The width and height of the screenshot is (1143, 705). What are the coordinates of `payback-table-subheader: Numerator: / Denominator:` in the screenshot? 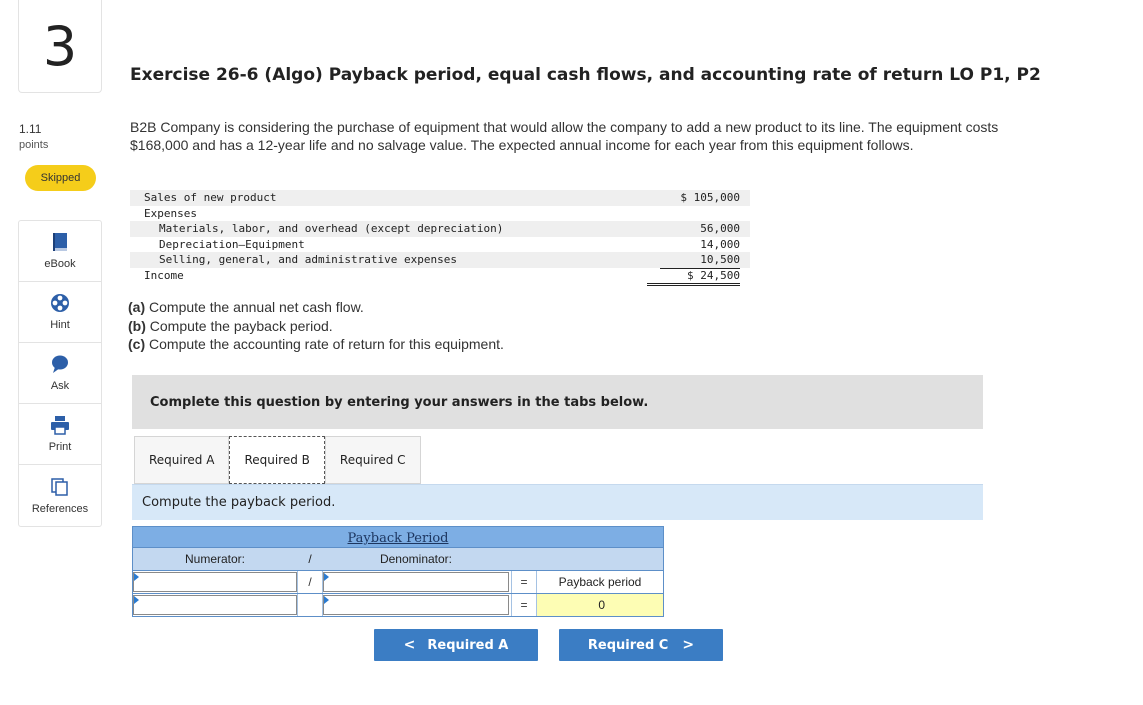 It's located at (398, 559).